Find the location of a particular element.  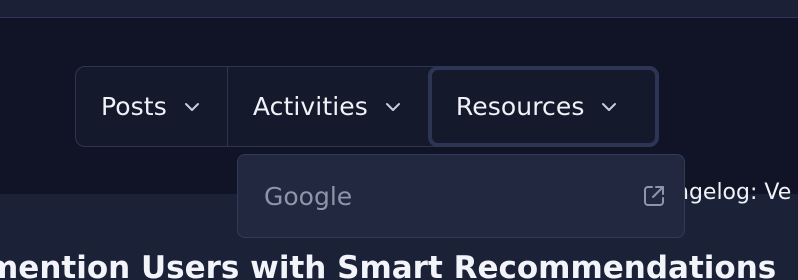

nav-item-resources: Resources is located at coordinates (543, 106).